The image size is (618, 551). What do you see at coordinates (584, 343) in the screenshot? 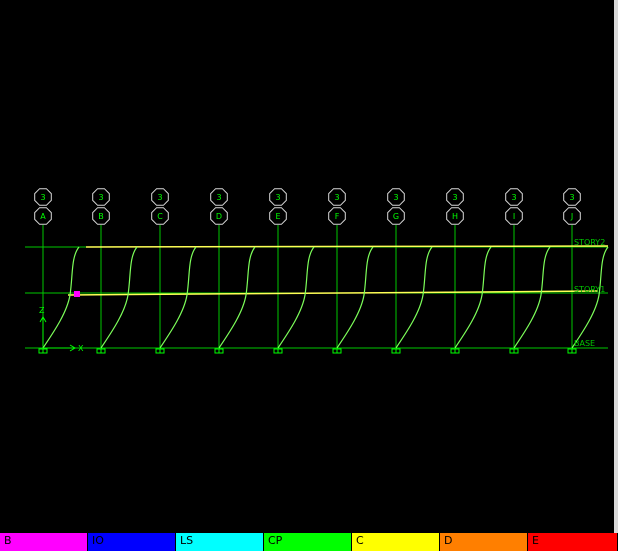
I see `story-label: BASE` at bounding box center [584, 343].